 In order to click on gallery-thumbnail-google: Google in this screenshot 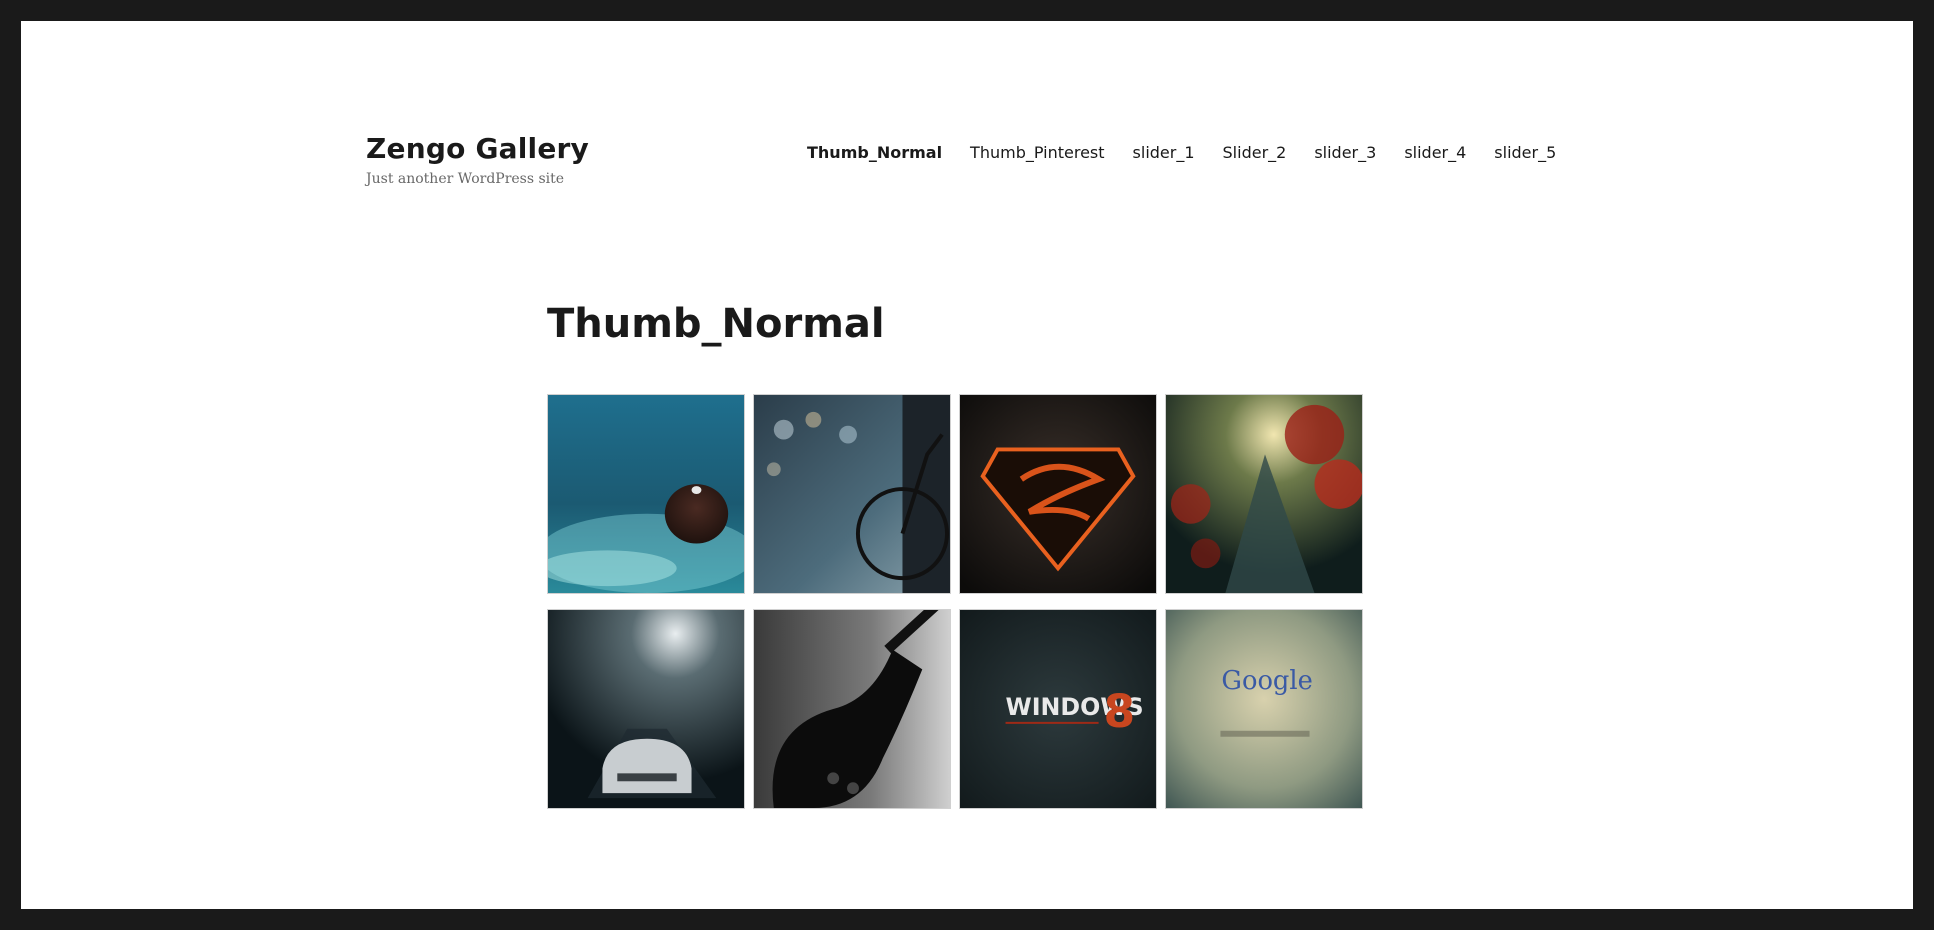, I will do `click(1264, 709)`.